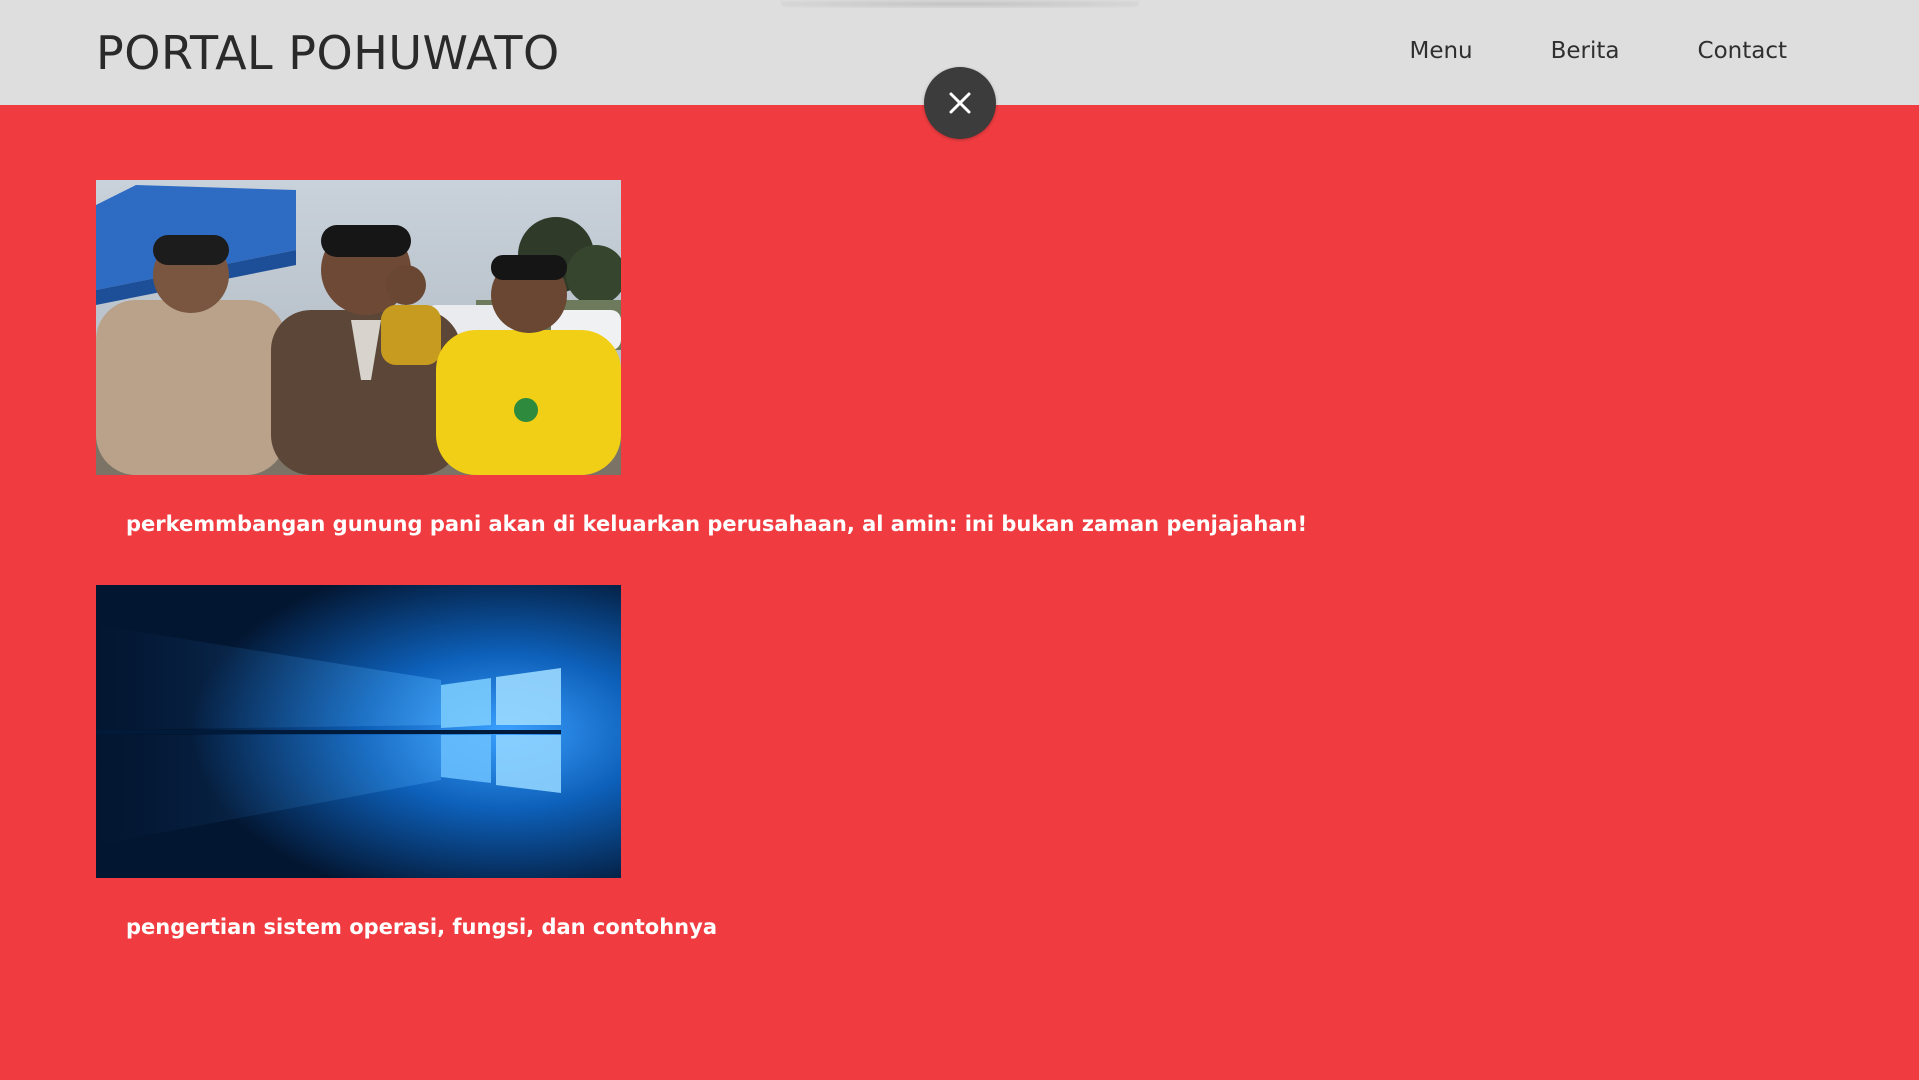 Image resolution: width=1919 pixels, height=1080 pixels. Describe the element at coordinates (1440, 51) in the screenshot. I see `nav-item-menu: Menu` at that location.